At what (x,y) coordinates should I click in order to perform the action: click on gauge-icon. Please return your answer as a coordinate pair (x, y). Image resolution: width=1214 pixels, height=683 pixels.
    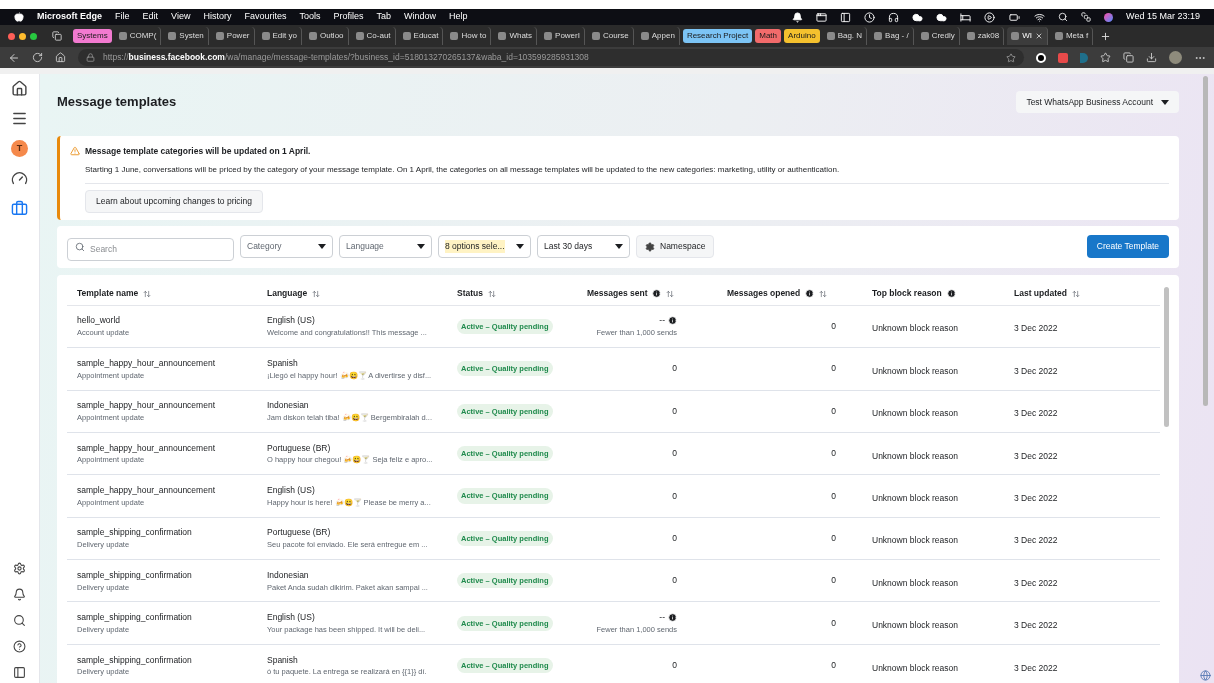
    Looking at the image, I should click on (19, 178).